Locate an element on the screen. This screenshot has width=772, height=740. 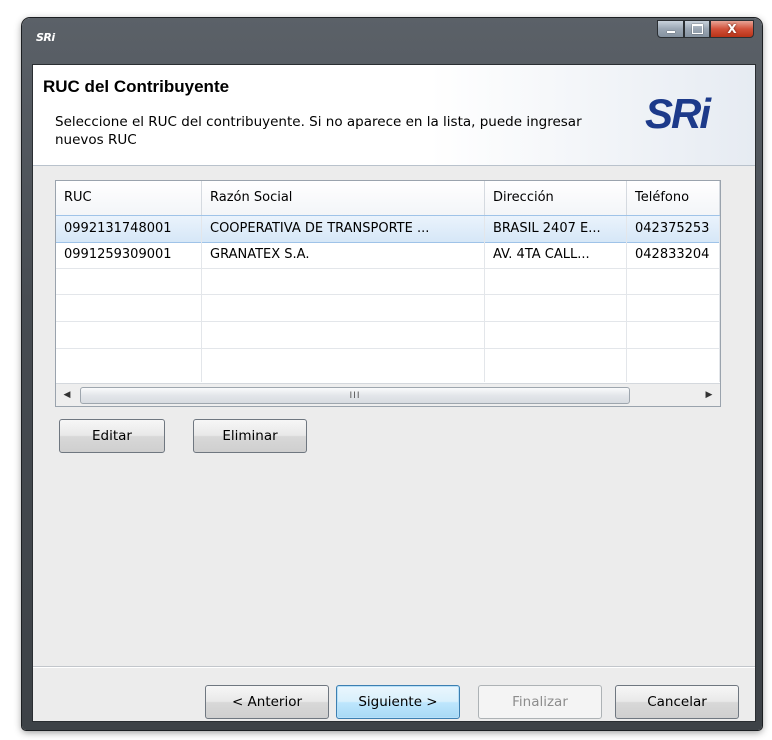
app-icon: SRi is located at coordinates (45, 37).